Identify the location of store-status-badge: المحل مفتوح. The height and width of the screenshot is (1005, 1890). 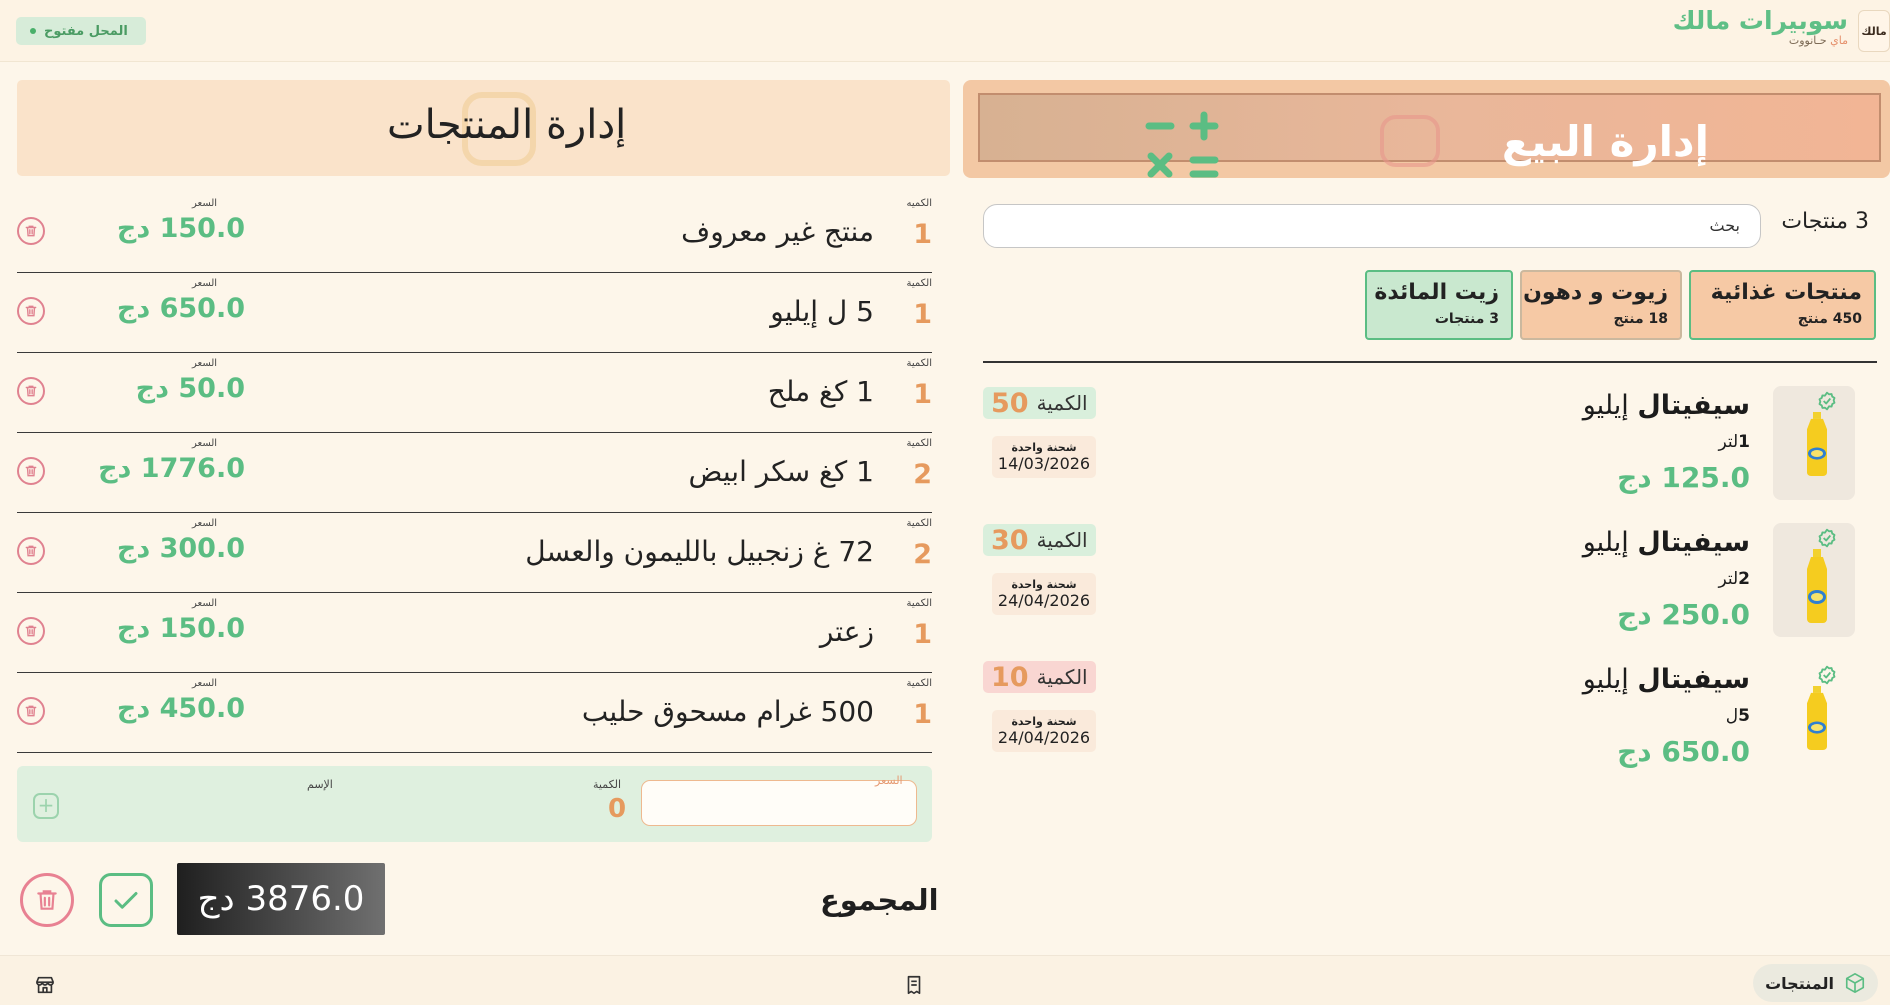
(81, 31).